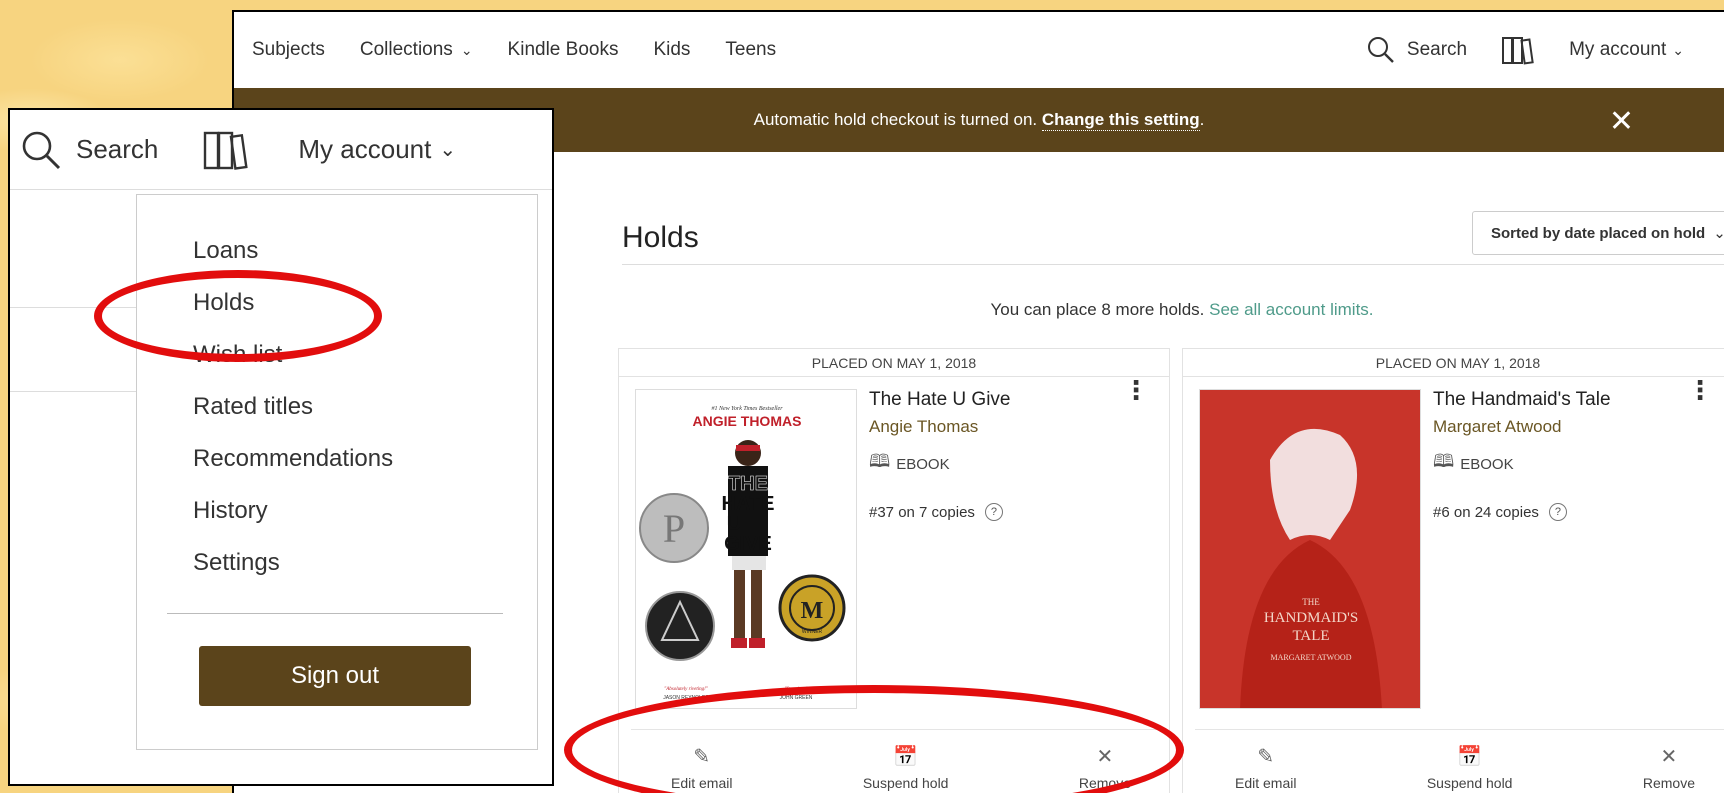 Image resolution: width=1724 pixels, height=793 pixels. Describe the element at coordinates (748, 504) in the screenshot. I see `svg-text: HATE` at that location.